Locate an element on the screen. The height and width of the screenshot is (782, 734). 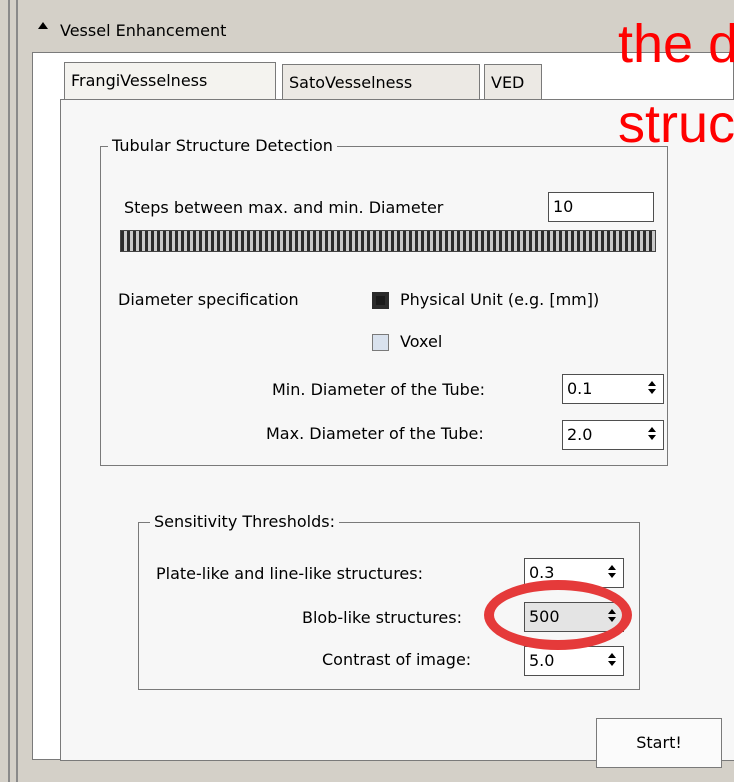
diameter-spec-label: Diameter specification is located at coordinates (208, 299).